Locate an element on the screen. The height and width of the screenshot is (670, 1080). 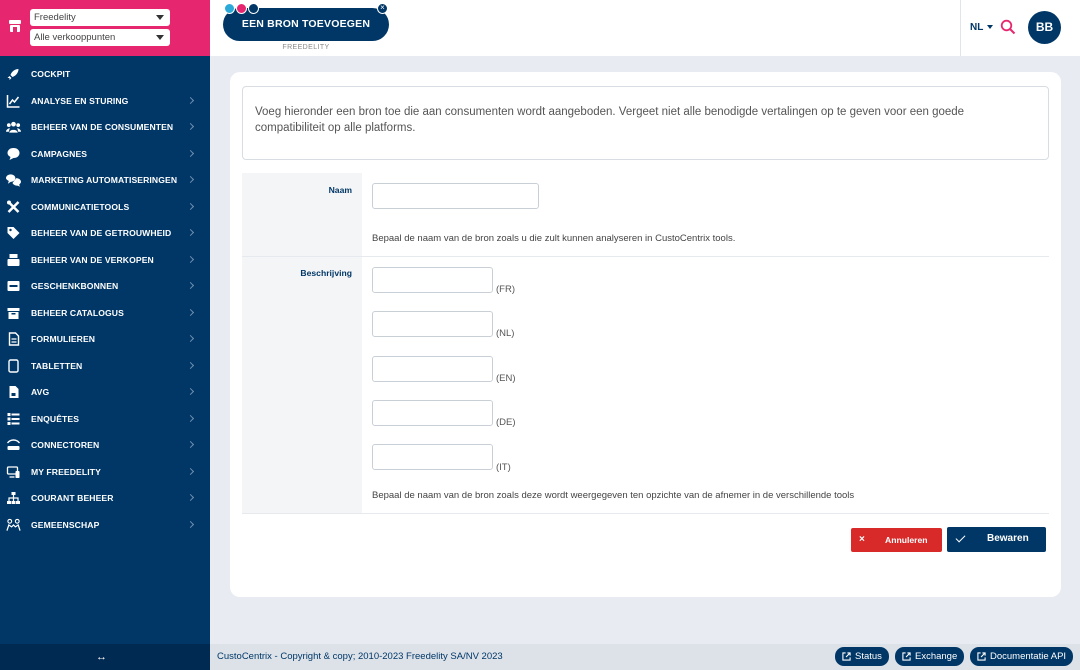
collapse-arrows-icon: ↔ is located at coordinates (101, 657).